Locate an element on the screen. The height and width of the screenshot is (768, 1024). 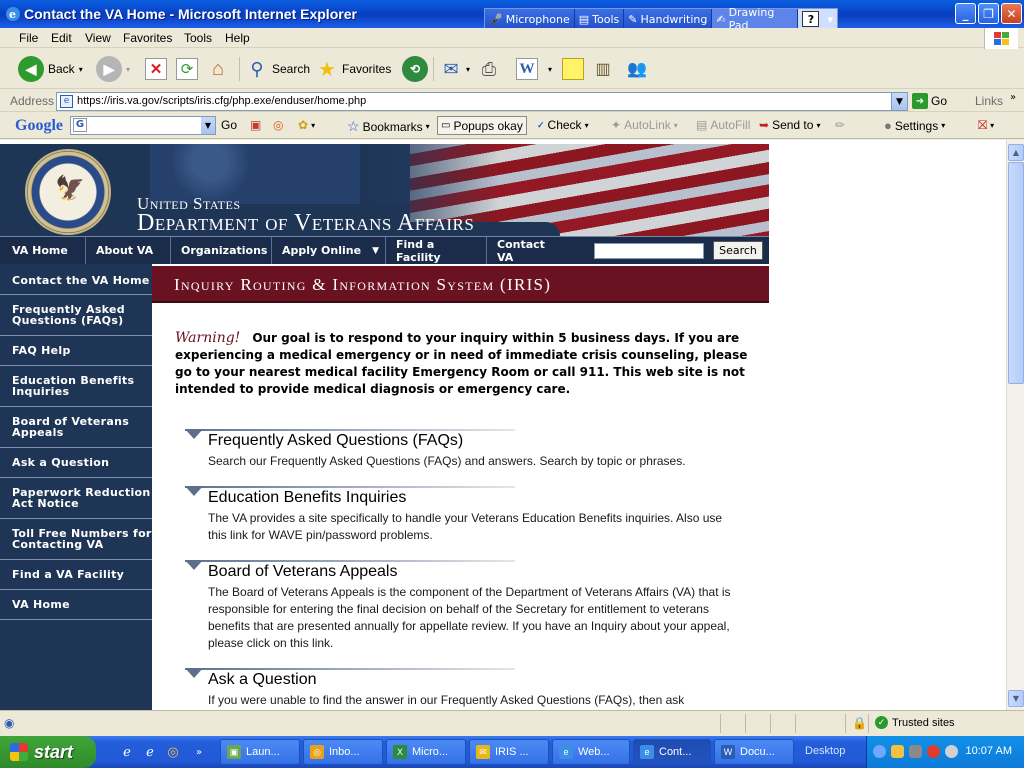
nav-va-home: VA Home is located at coordinates (43, 250).